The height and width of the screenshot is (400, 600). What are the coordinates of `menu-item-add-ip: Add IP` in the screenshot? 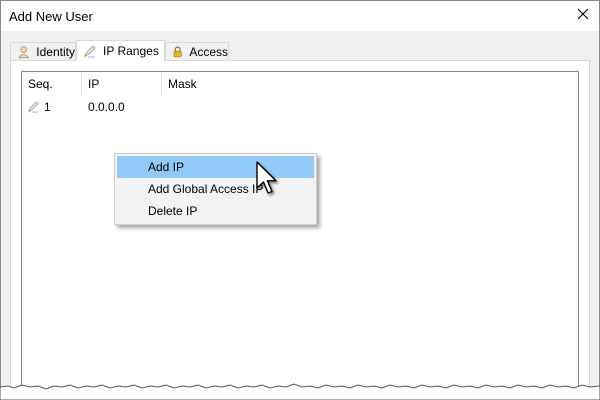 It's located at (215, 167).